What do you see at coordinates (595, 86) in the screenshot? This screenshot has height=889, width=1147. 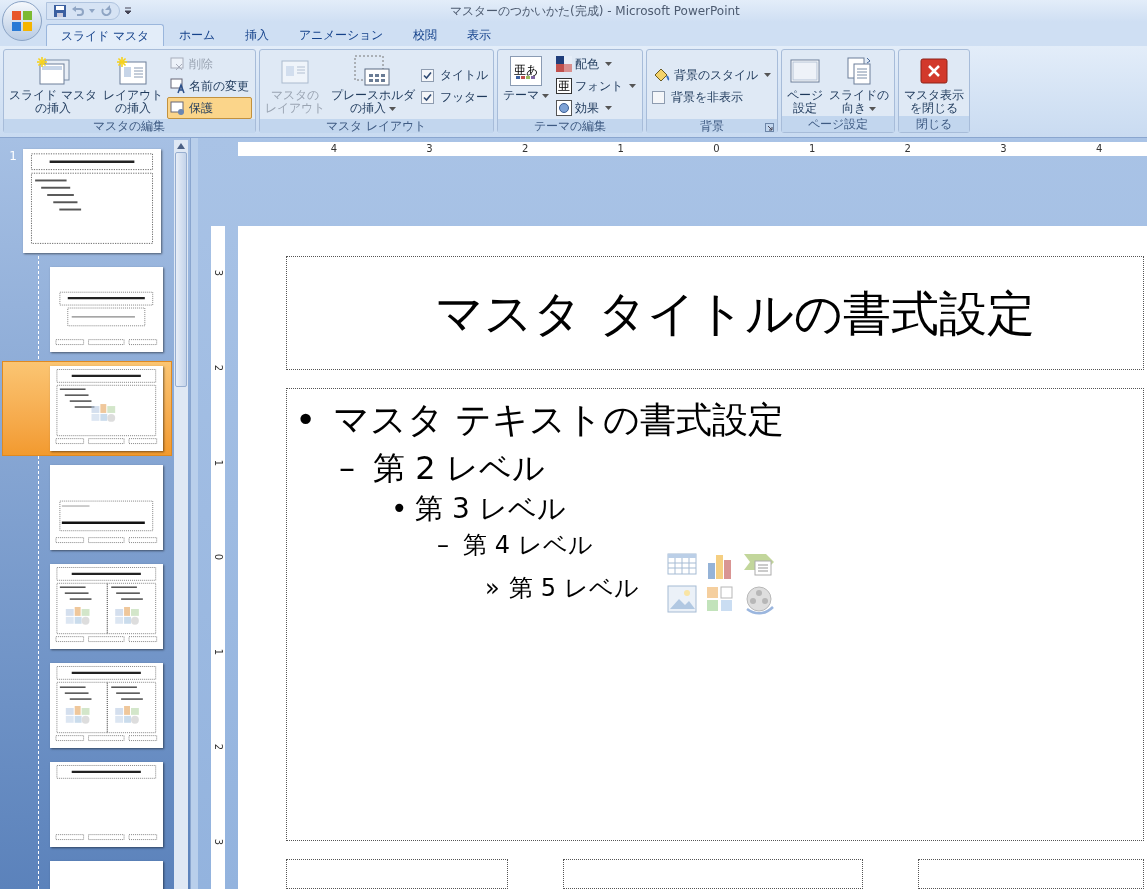 I see `ribbon-small-button: 亜 フォント` at bounding box center [595, 86].